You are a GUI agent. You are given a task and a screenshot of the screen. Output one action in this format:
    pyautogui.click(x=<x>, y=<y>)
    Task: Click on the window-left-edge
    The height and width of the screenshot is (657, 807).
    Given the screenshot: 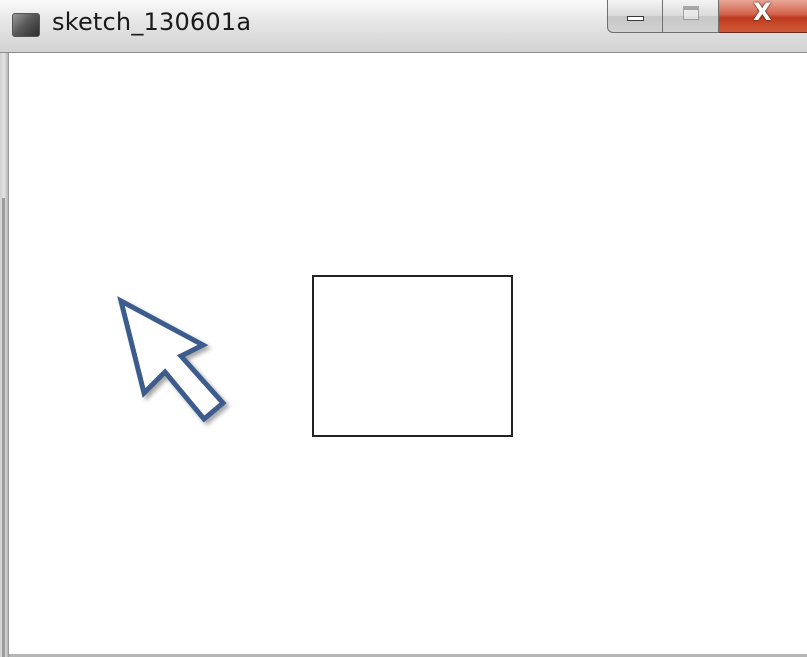 What is the action you would take?
    pyautogui.click(x=3, y=427)
    